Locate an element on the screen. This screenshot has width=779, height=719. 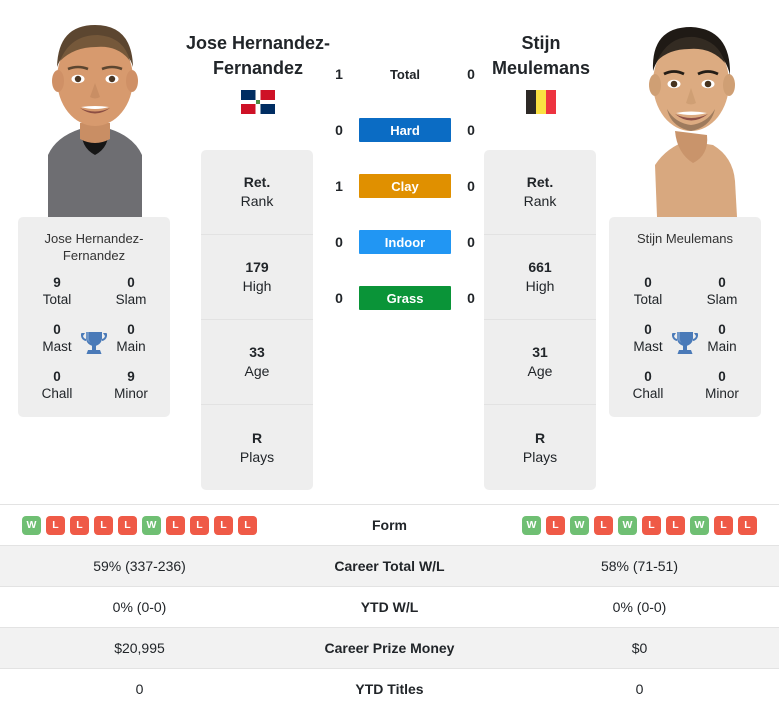
titles-row: 0 Total 0 Slam is located at coordinates (685, 292).